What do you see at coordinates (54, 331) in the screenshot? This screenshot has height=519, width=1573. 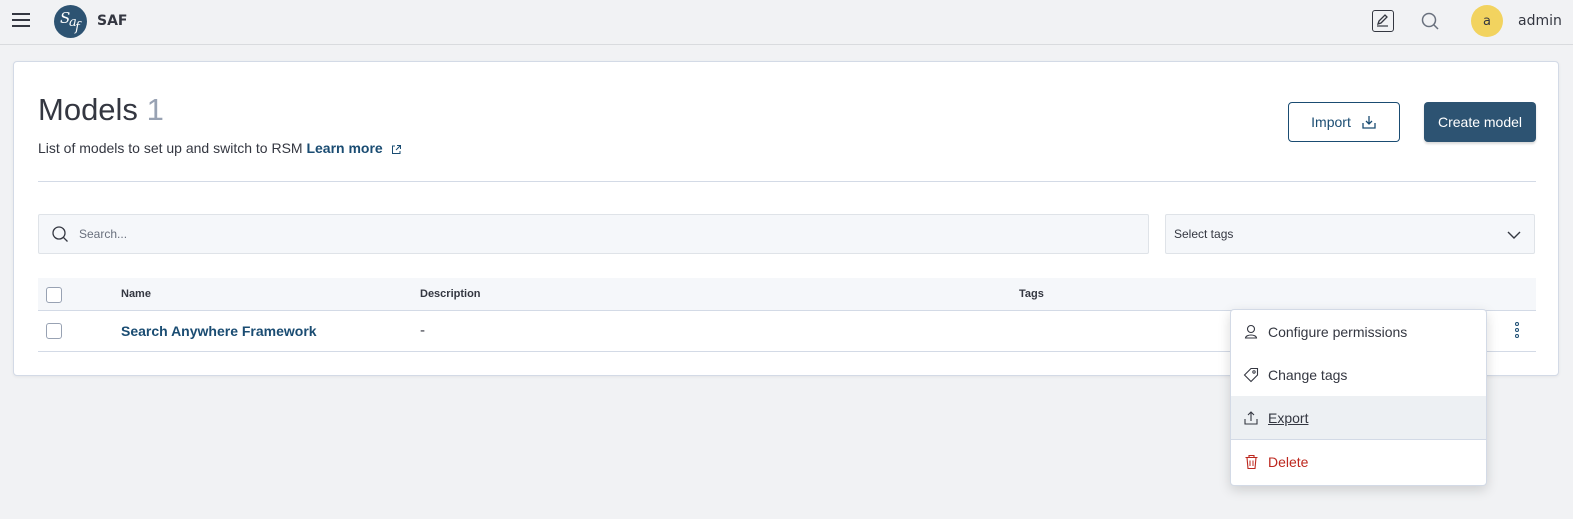 I see `row-checkbox` at bounding box center [54, 331].